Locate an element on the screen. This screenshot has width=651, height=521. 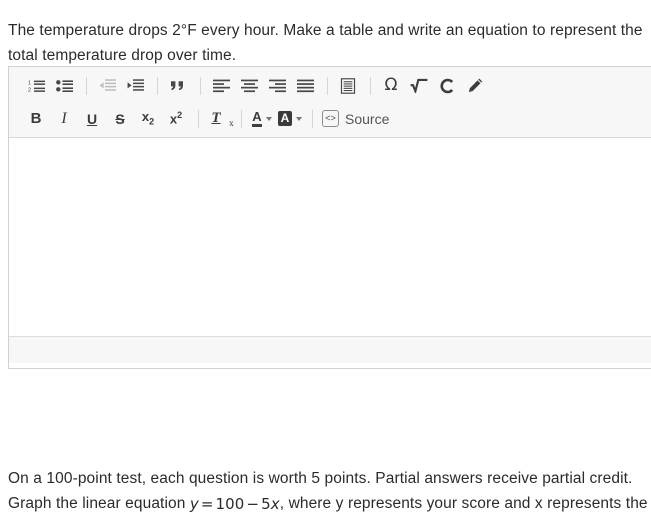
underline-button: U is located at coordinates (92, 119).